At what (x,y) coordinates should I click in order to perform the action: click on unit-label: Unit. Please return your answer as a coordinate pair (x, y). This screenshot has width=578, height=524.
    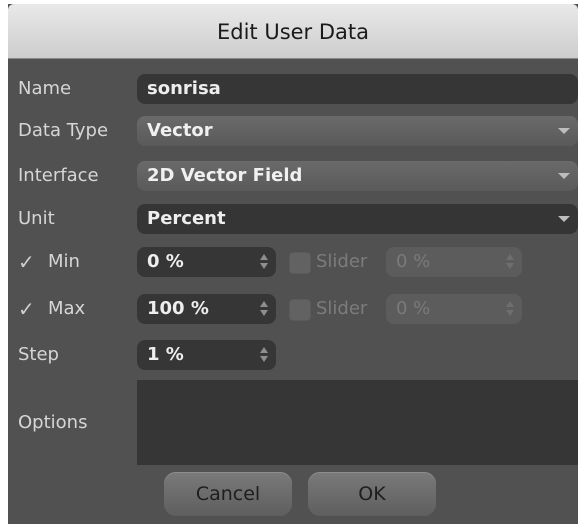
    Looking at the image, I should click on (36, 218).